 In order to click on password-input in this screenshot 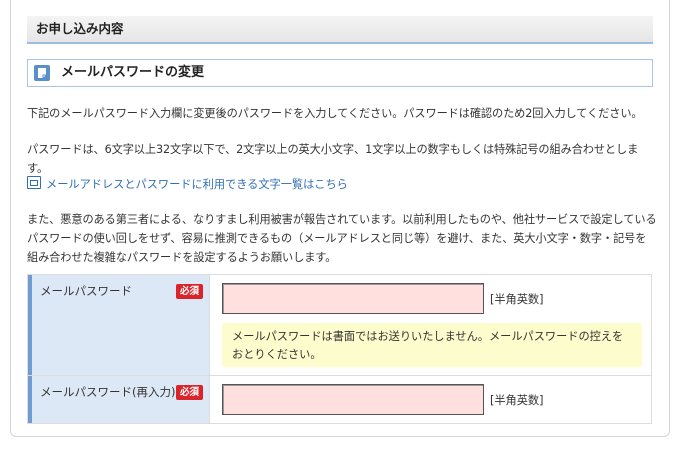, I will do `click(353, 298)`.